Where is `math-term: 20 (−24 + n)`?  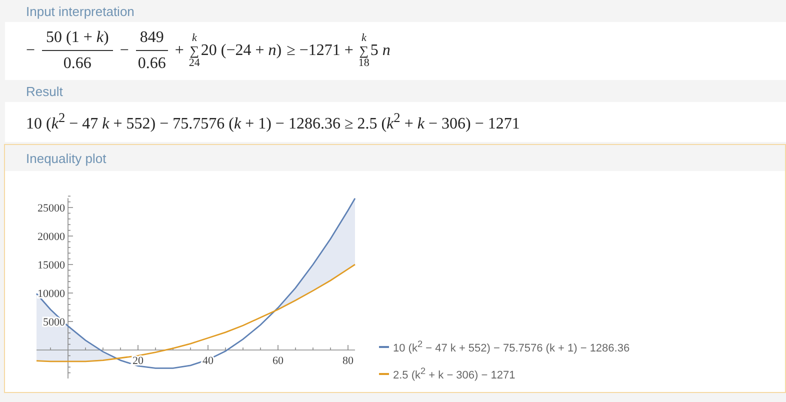
math-term: 20 (−24 + n) is located at coordinates (241, 51).